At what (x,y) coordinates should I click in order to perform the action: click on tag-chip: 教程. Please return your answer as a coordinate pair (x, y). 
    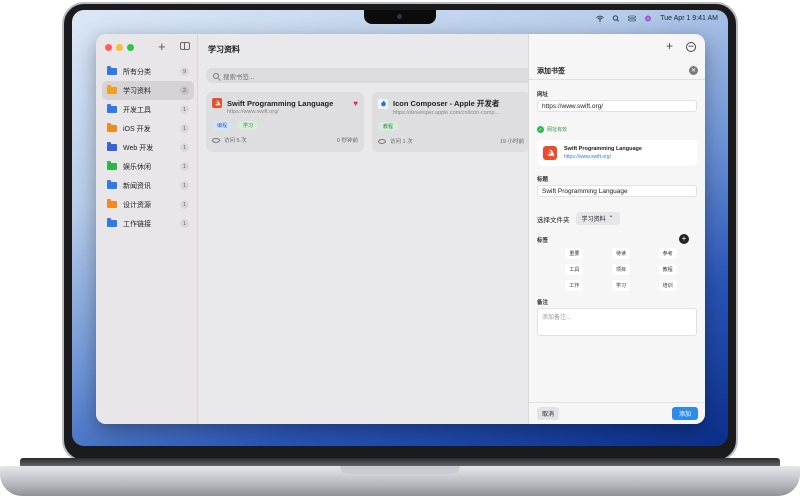
    Looking at the image, I should click on (388, 126).